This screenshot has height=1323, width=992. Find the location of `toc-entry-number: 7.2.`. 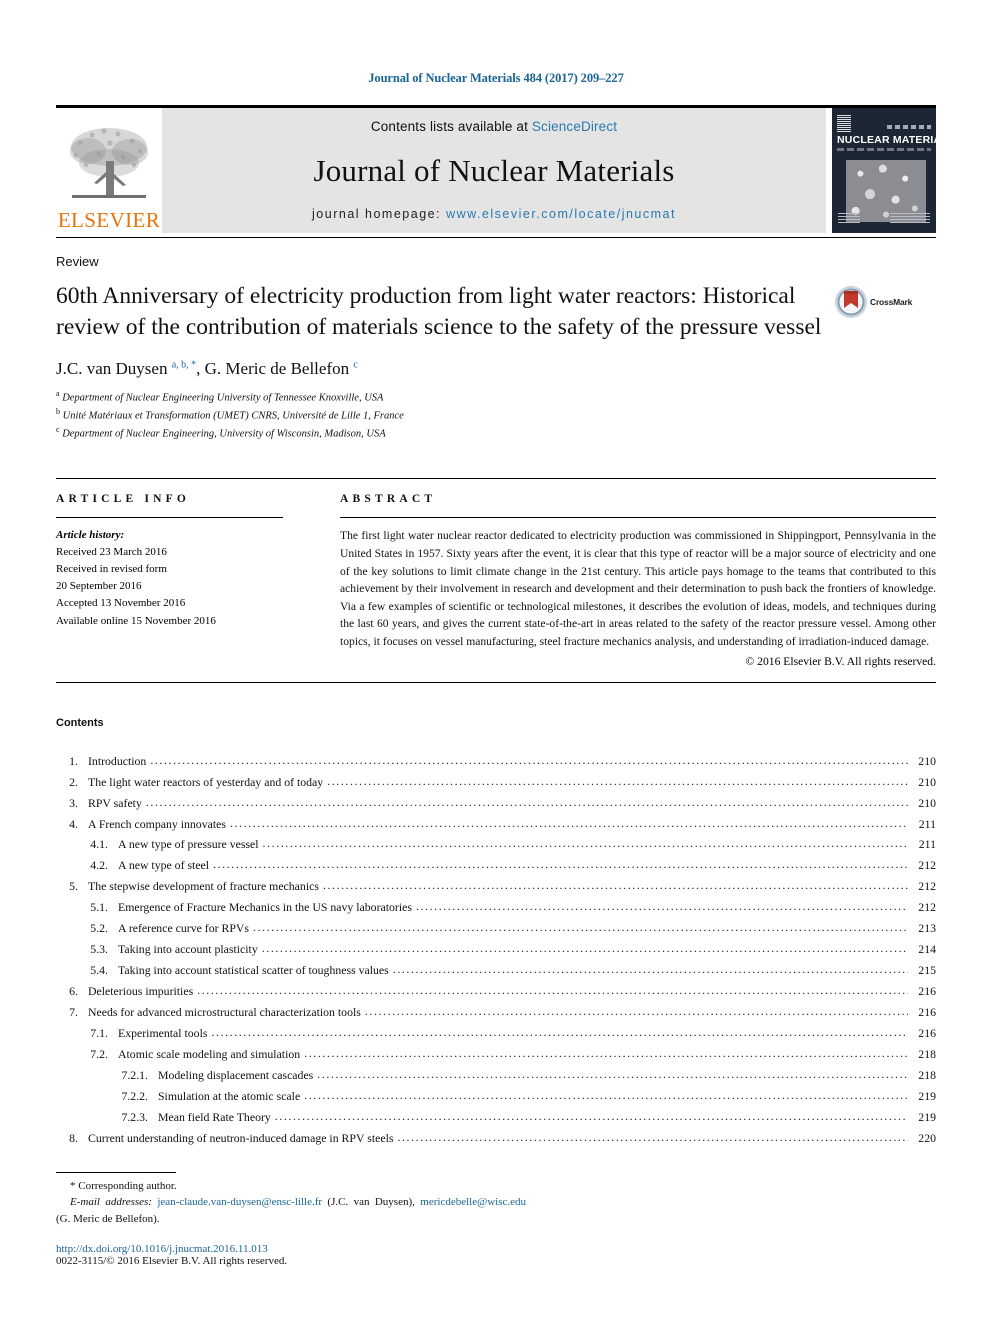

toc-entry-number: 7.2. is located at coordinates (99, 1054).